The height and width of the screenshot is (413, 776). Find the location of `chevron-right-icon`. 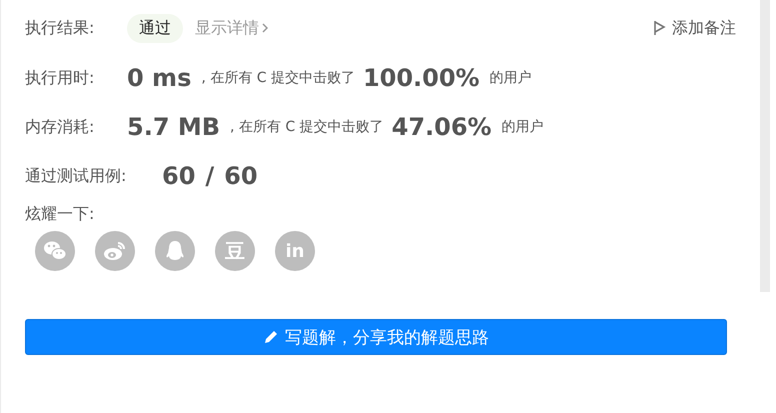

chevron-right-icon is located at coordinates (265, 28).